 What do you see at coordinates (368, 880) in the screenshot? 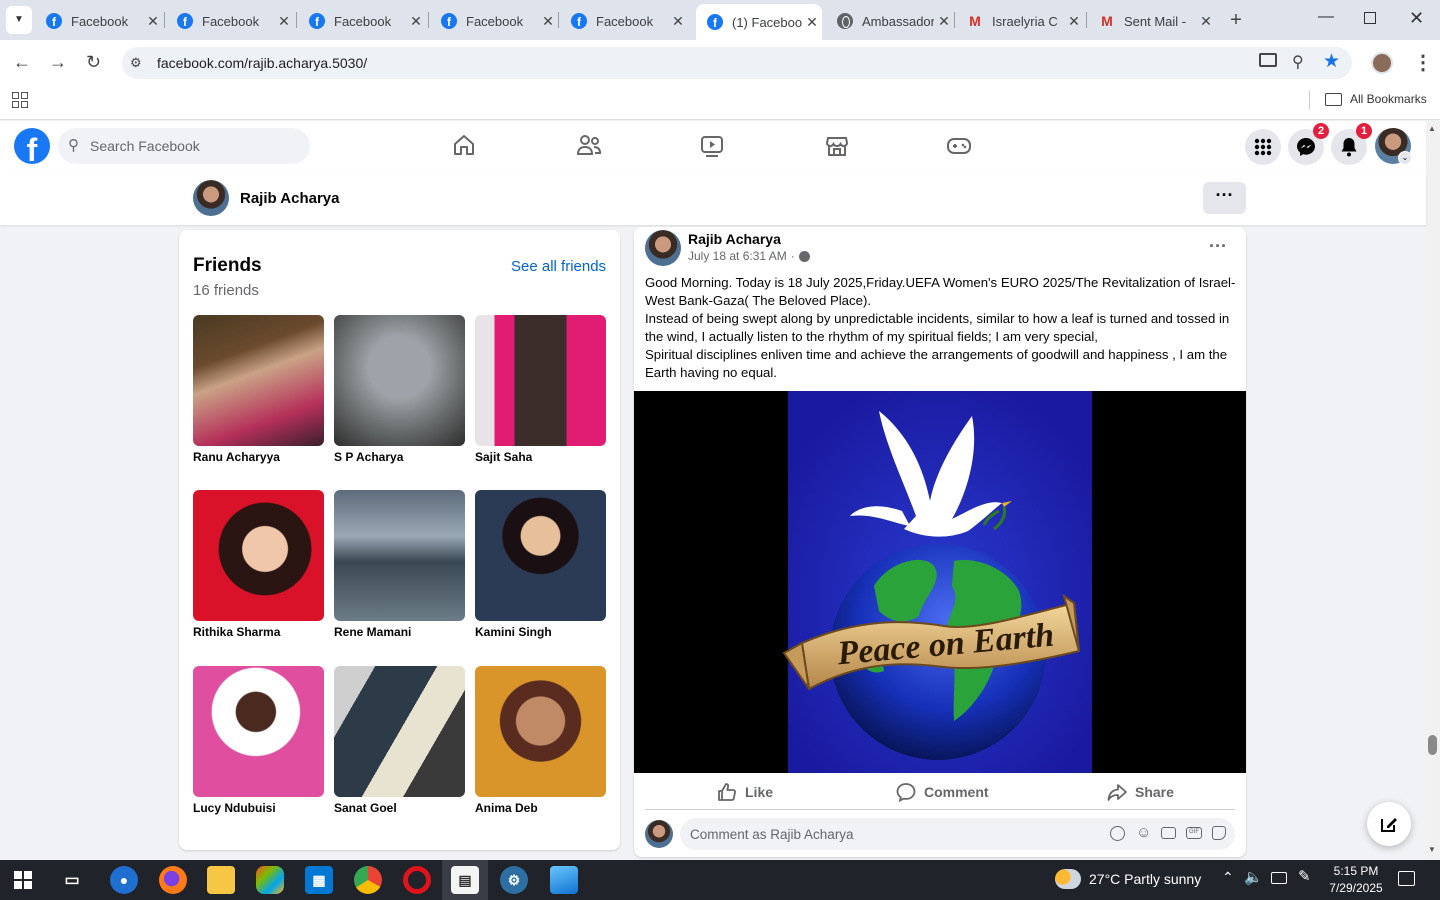
I see `google-chrome-icon` at bounding box center [368, 880].